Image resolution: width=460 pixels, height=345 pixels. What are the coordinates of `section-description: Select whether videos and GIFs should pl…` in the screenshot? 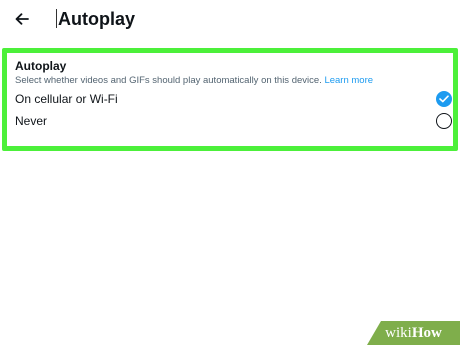 It's located at (225, 80).